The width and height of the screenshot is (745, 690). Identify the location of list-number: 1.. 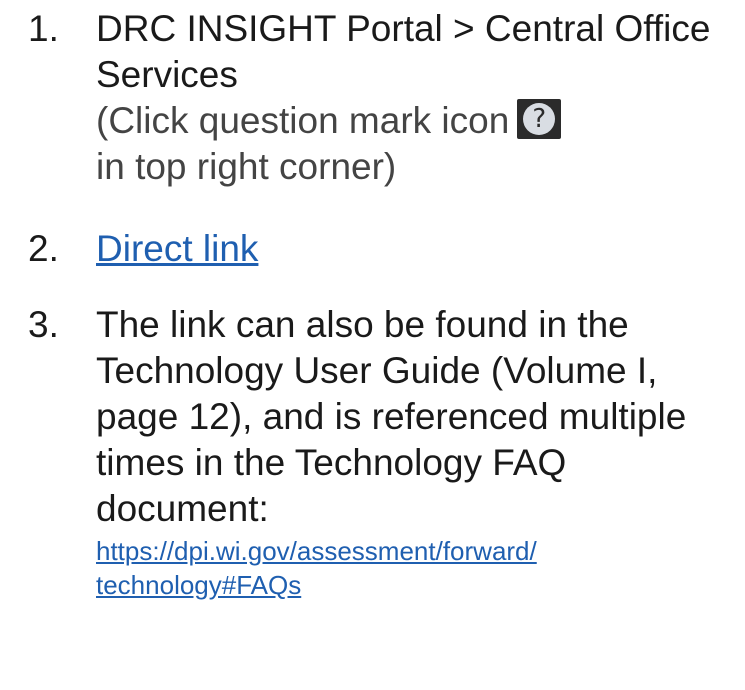
(43, 28).